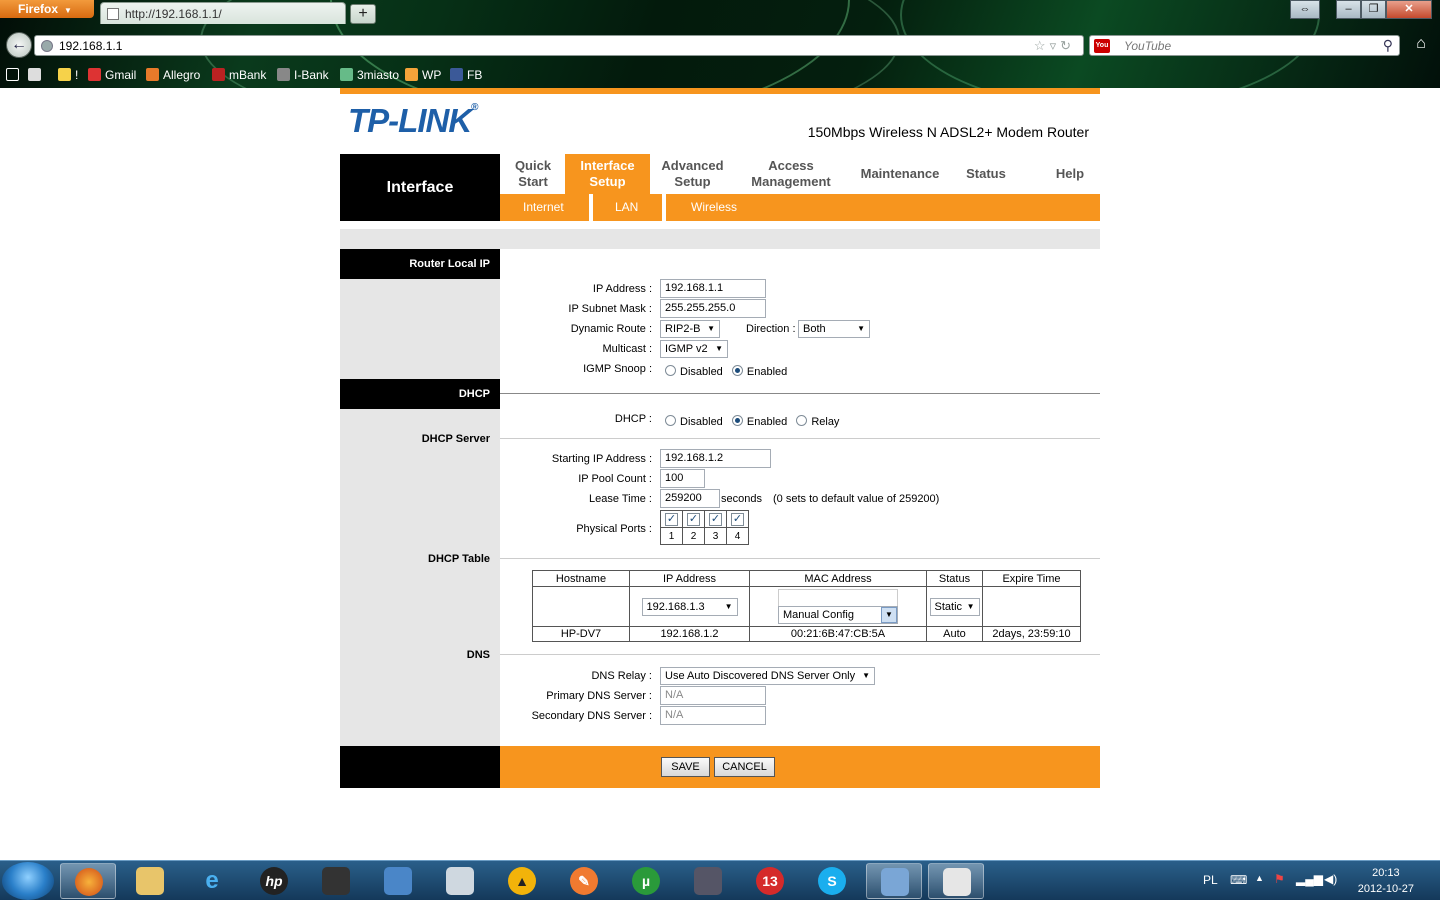  Describe the element at coordinates (708, 881) in the screenshot. I see `taskbar-game` at that location.